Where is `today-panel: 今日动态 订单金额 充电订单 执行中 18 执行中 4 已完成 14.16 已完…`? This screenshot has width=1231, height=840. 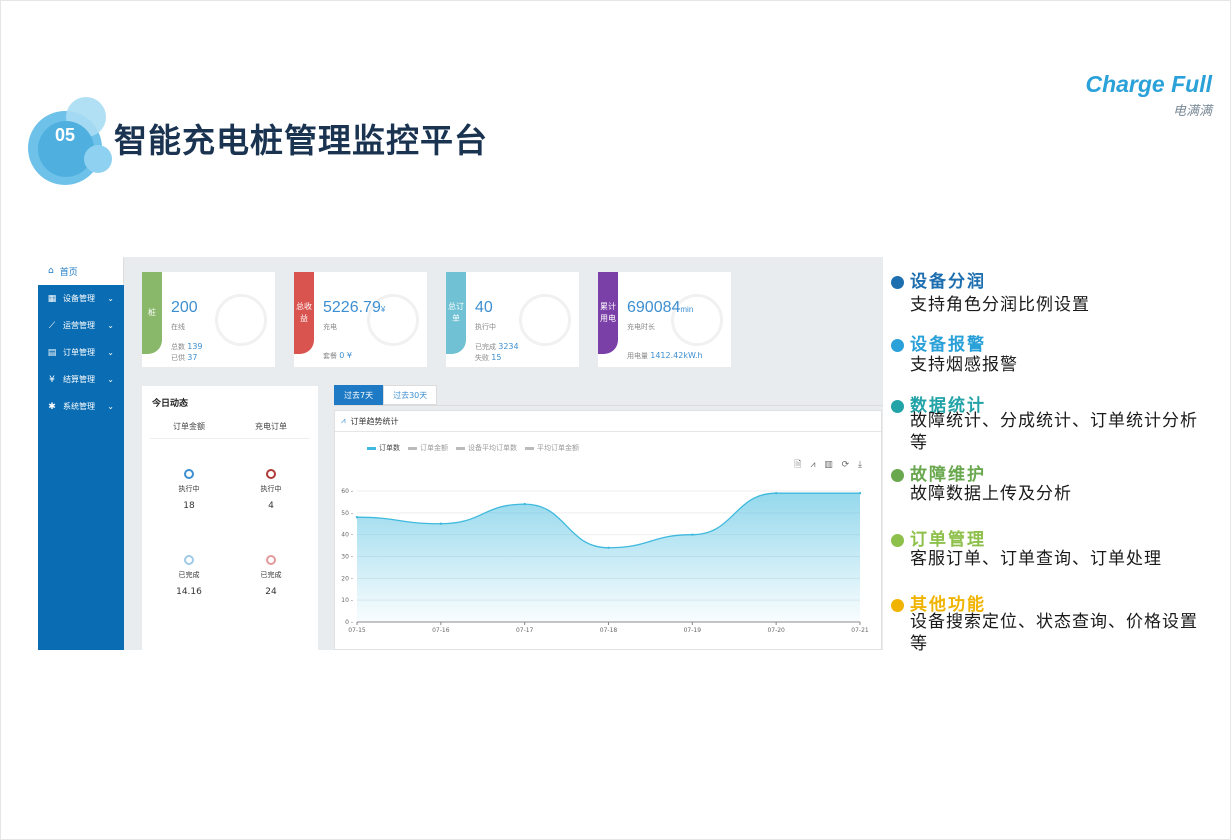
today-panel: 今日动态 订单金额 充电订单 执行中 18 执行中 4 已完成 14.16 已完… is located at coordinates (230, 518).